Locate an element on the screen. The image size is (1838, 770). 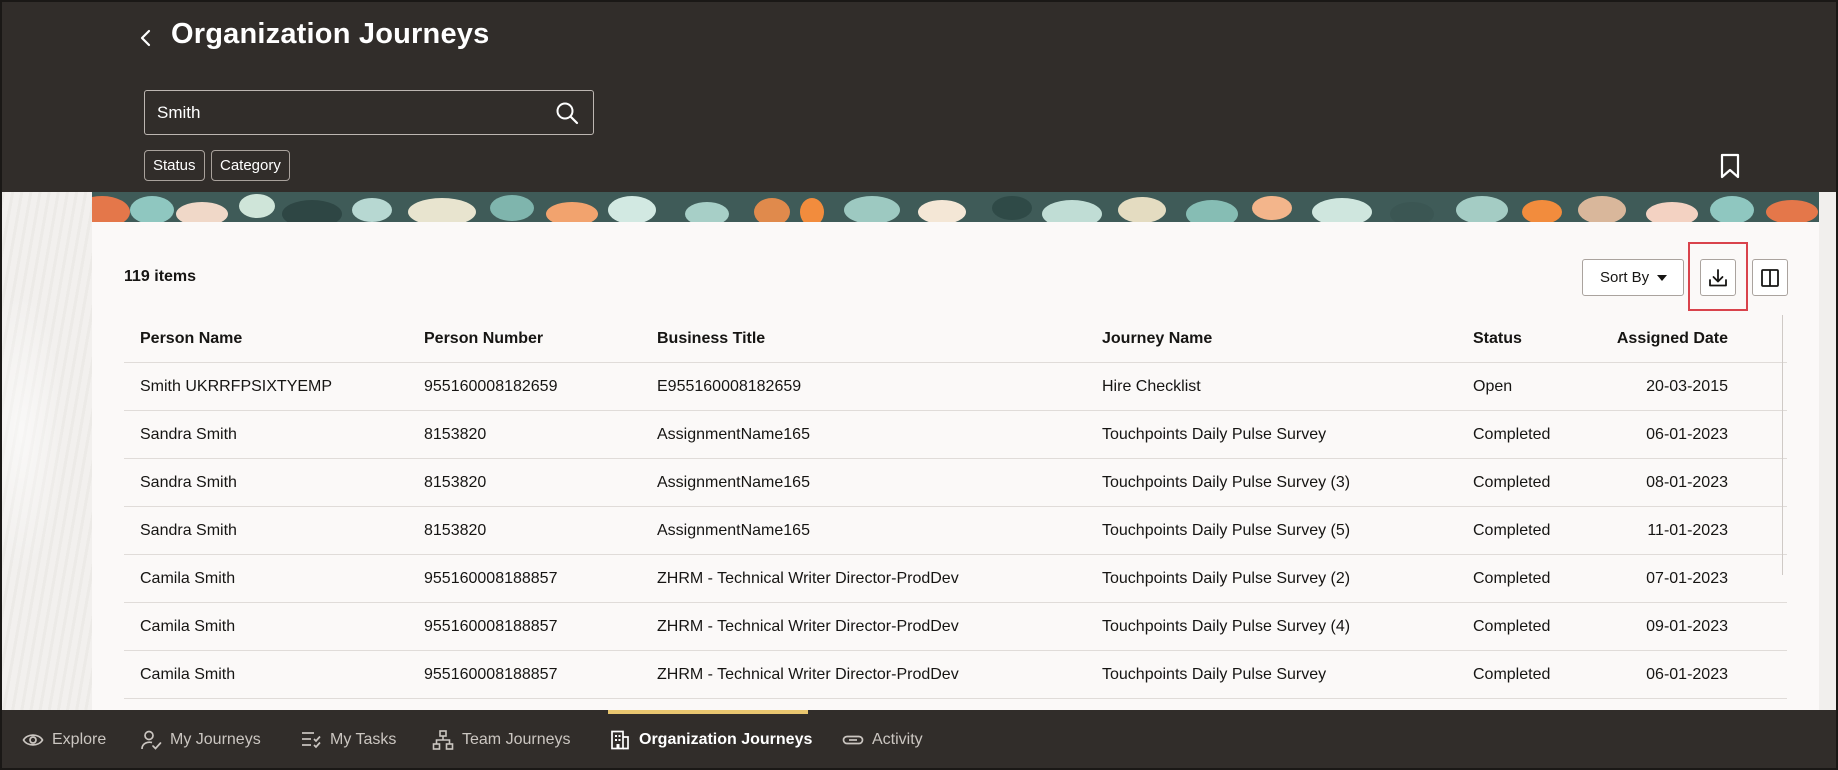
nav-my-tasks: My Tasks is located at coordinates (348, 740).